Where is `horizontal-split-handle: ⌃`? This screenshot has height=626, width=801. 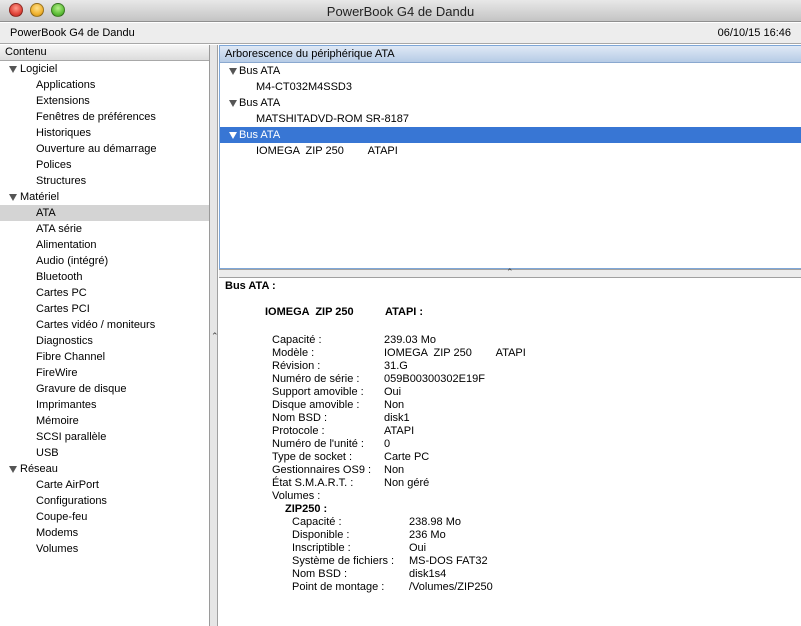 horizontal-split-handle: ⌃ is located at coordinates (510, 272).